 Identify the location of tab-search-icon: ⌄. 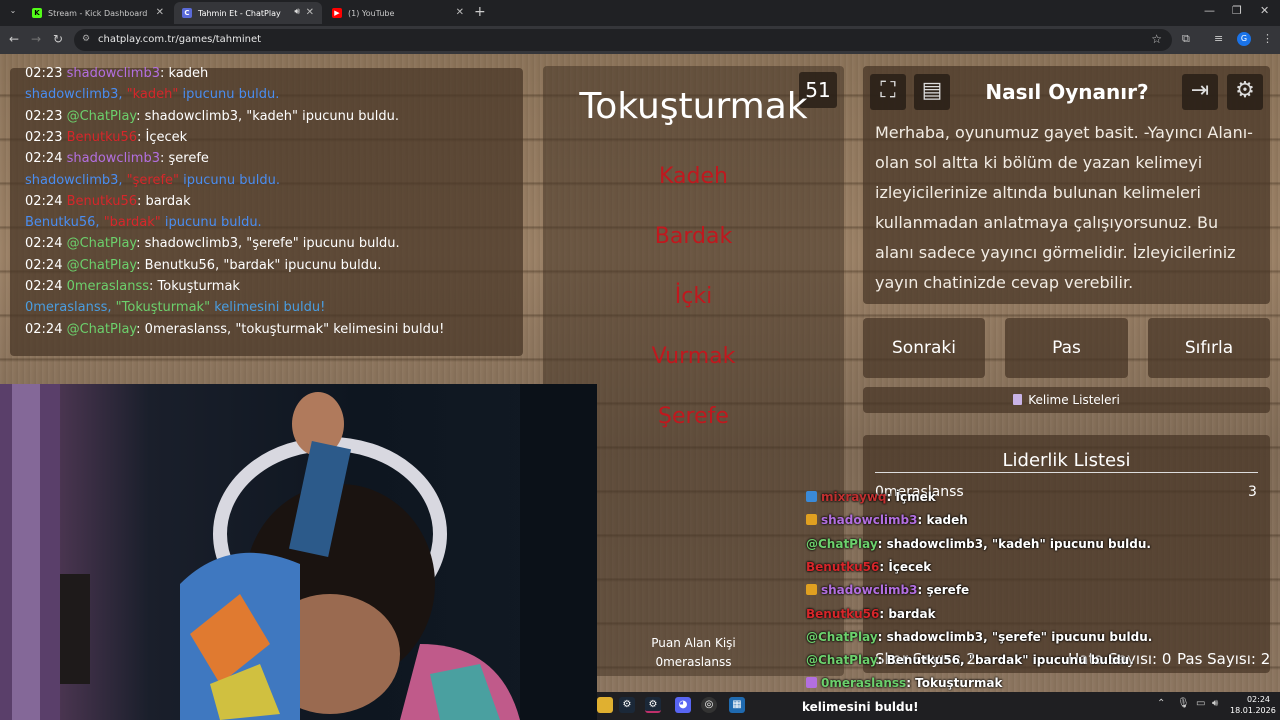
(13, 13).